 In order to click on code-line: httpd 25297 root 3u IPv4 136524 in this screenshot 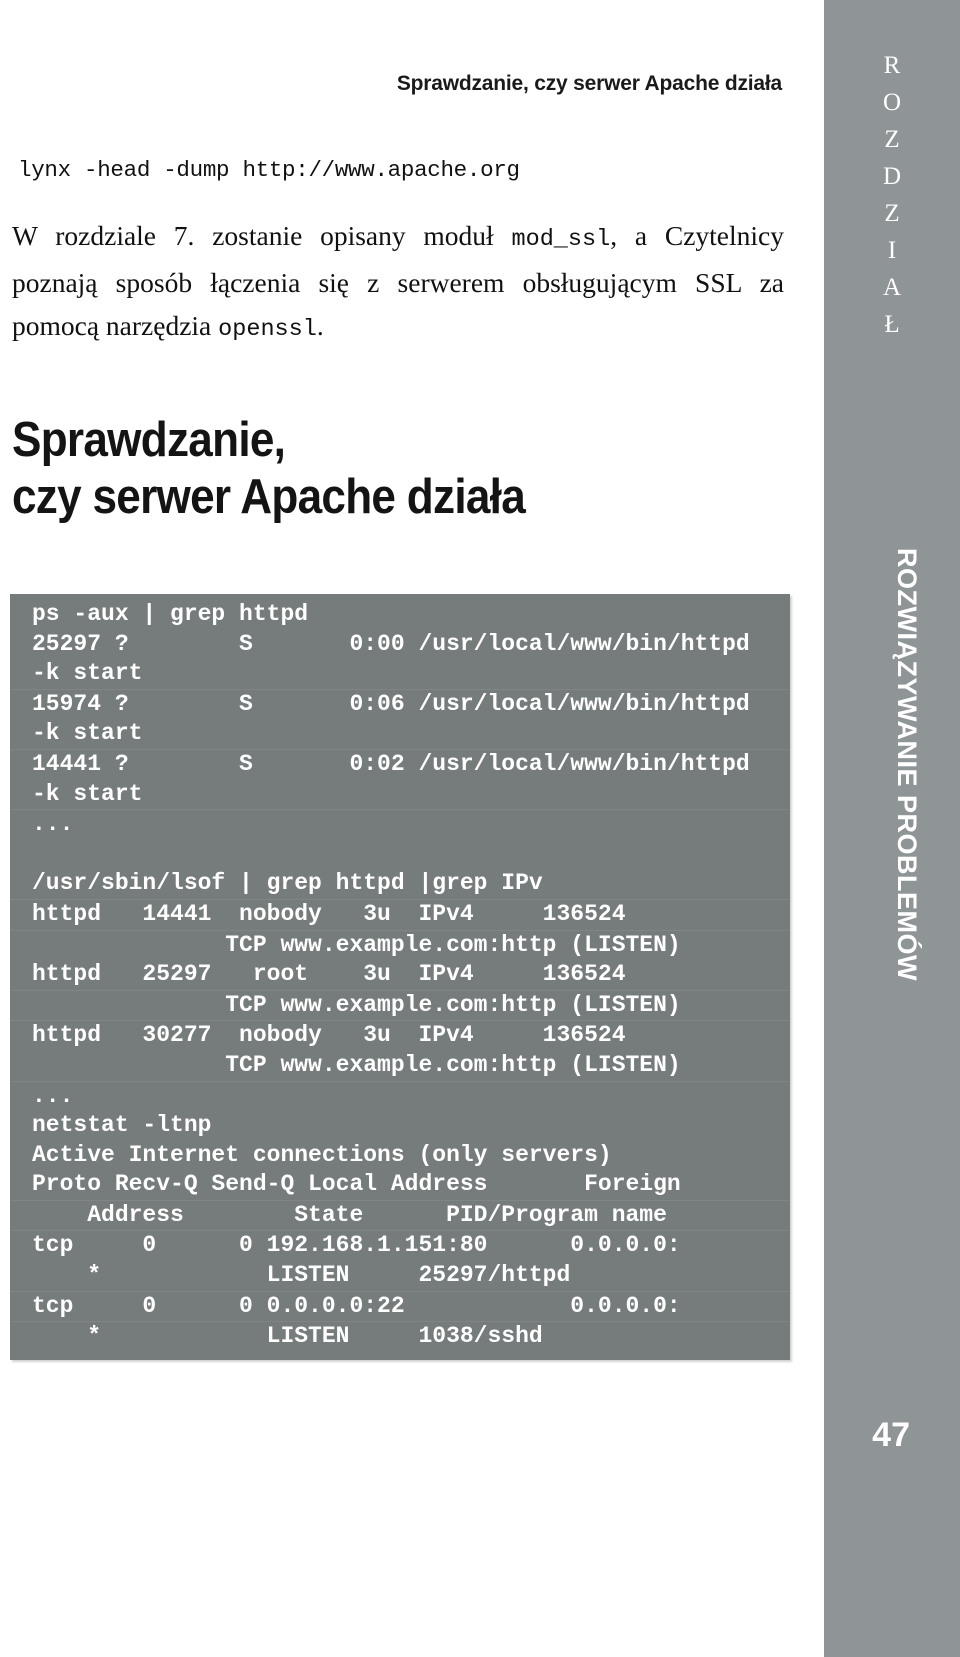, I will do `click(329, 974)`.